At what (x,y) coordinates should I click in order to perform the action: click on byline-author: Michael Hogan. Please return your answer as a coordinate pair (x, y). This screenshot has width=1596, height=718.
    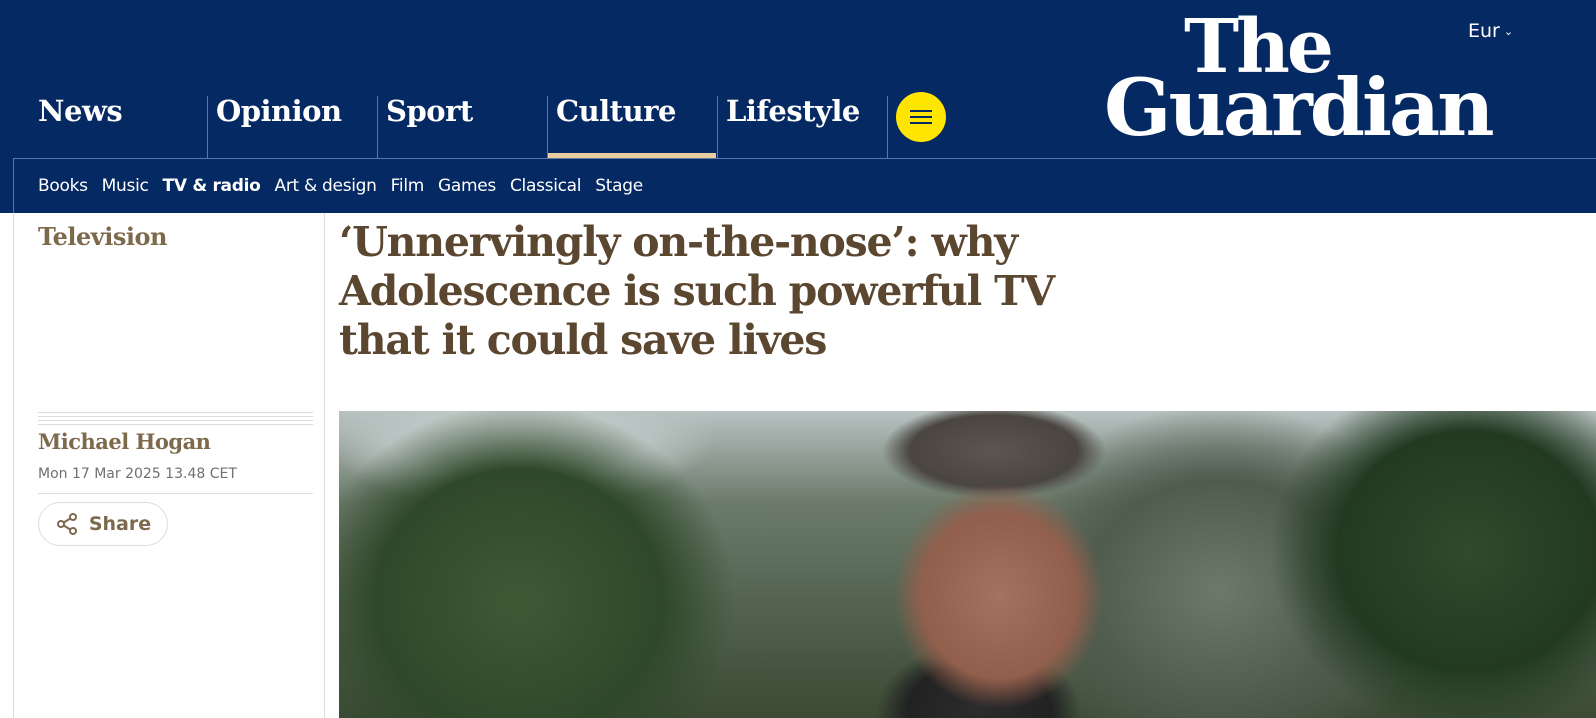
    Looking at the image, I should click on (124, 441).